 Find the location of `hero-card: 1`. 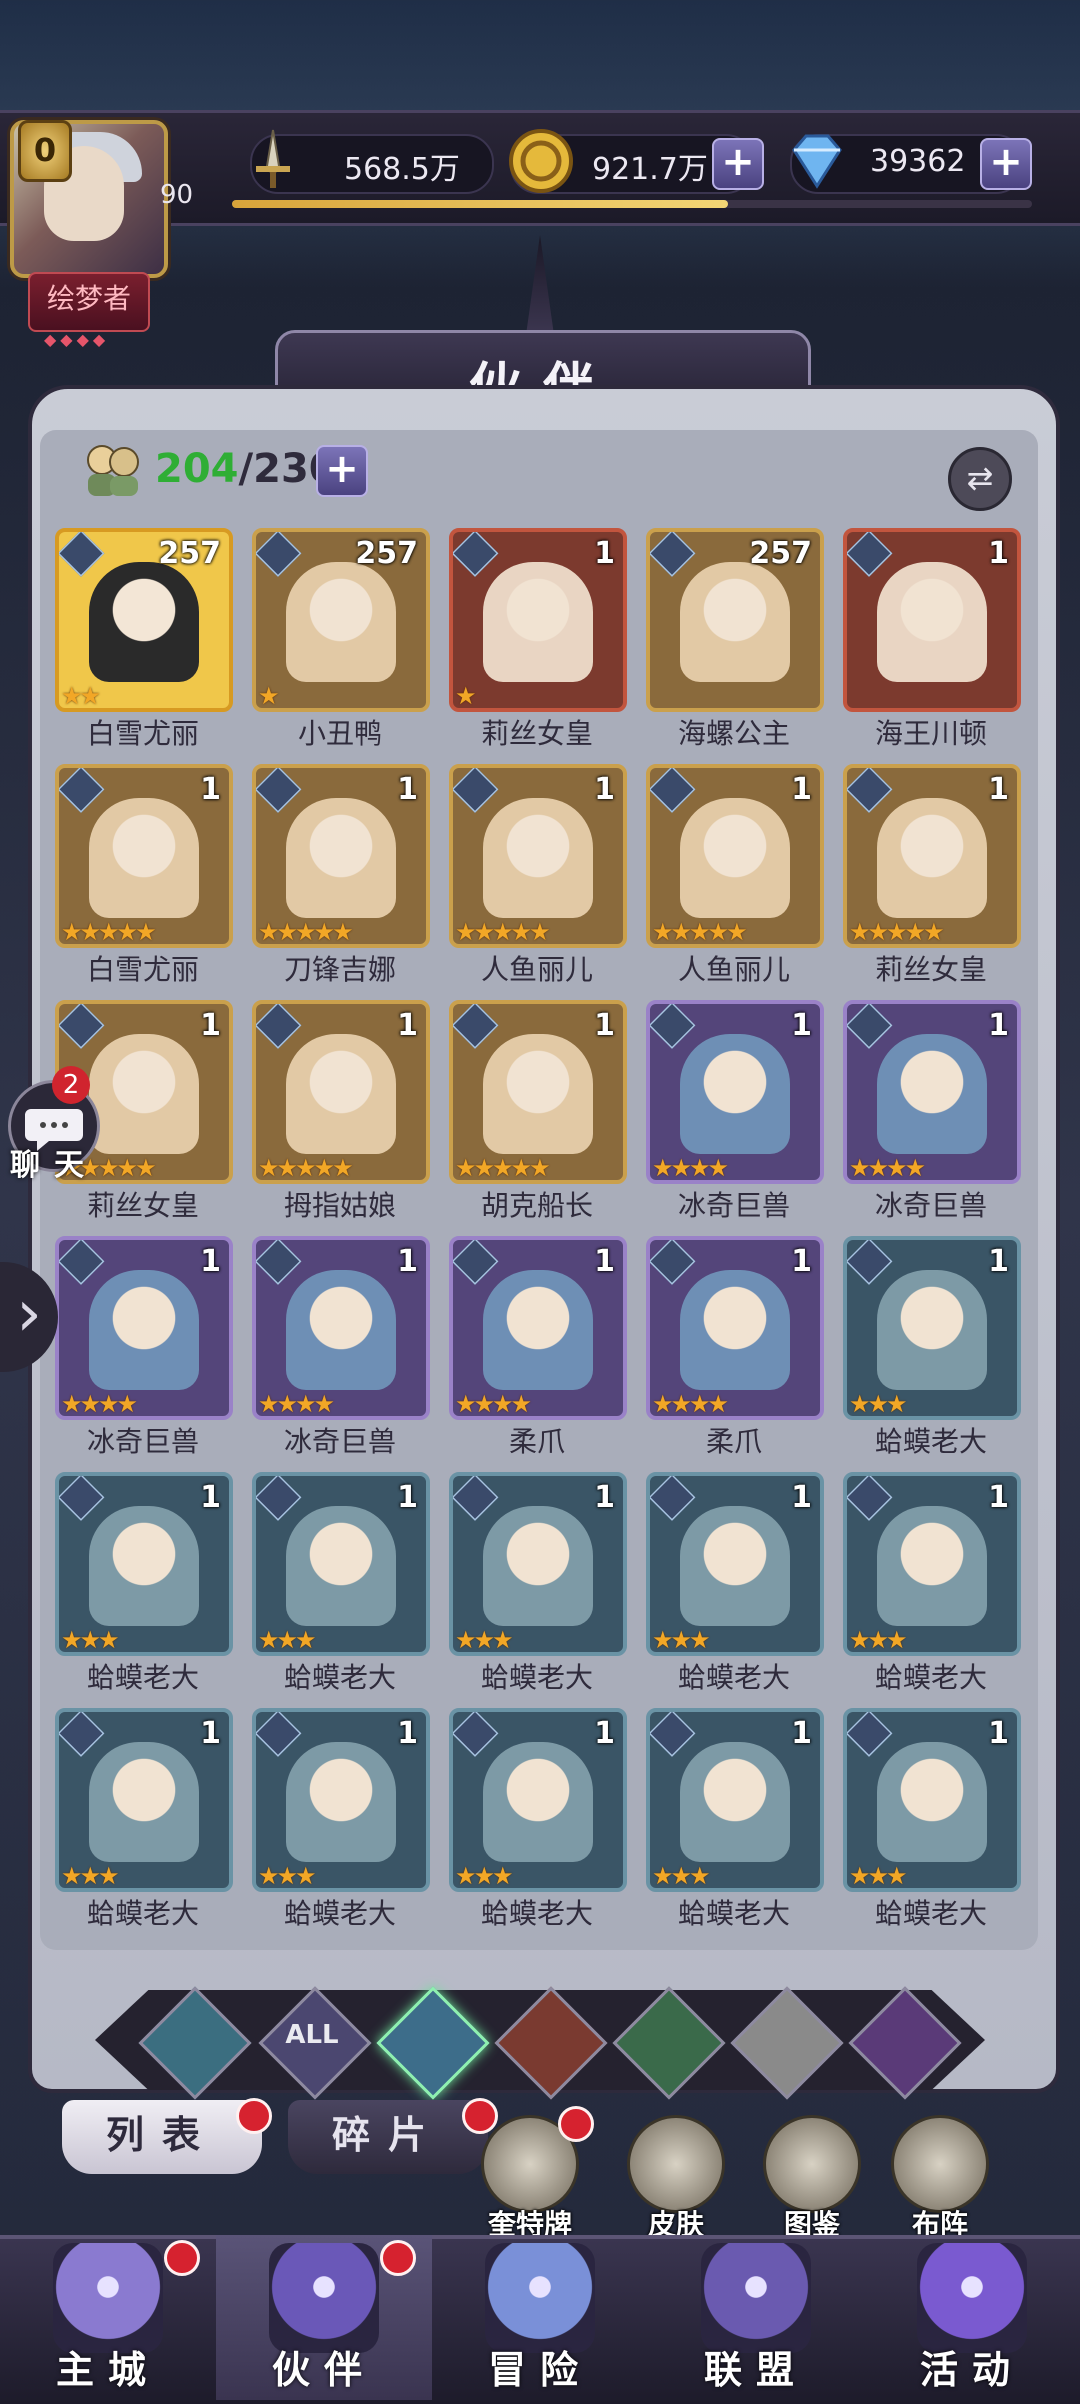

hero-card: 1 is located at coordinates (932, 620).